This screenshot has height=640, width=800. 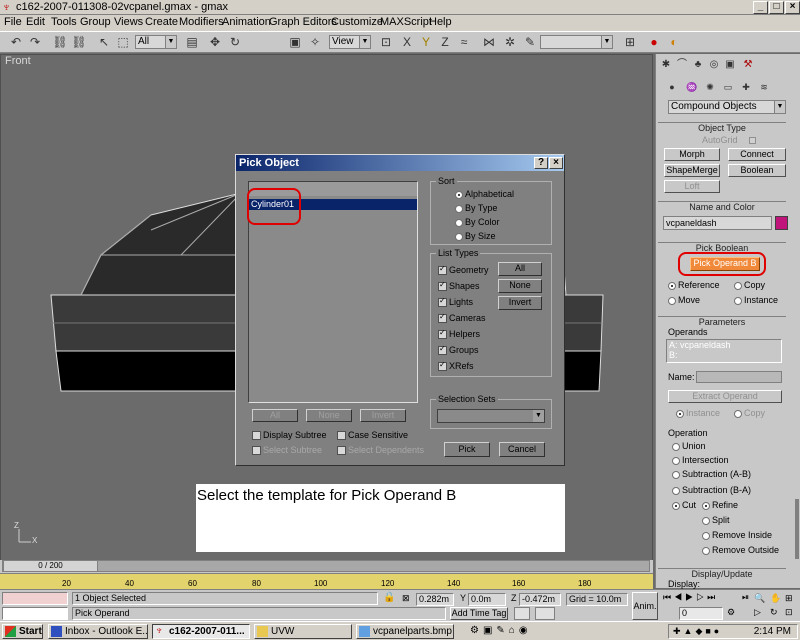 I want to click on case-sensitive-checkbox: Case Sensitive, so click(x=372, y=435).